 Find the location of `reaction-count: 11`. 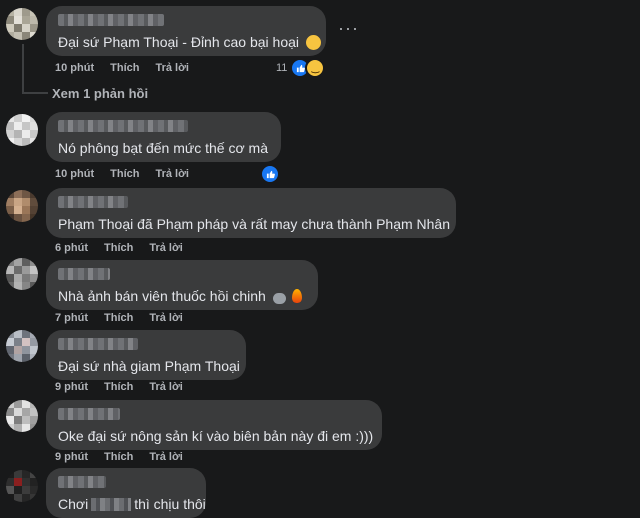

reaction-count: 11 is located at coordinates (282, 68).